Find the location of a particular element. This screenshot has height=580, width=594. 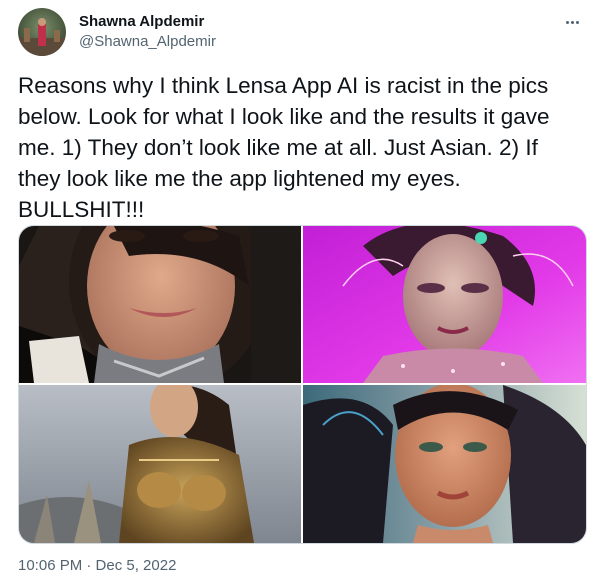

photo-ai-pink is located at coordinates (444, 304).